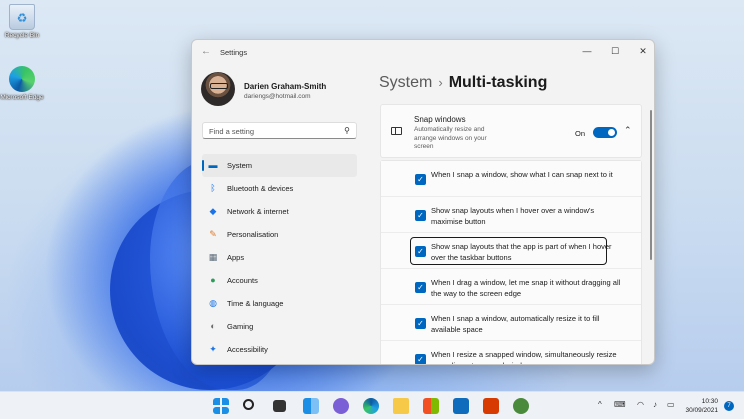 This screenshot has width=744, height=419. I want to click on sidebar-item-accessibility: ✦ Accessibility, so click(279, 349).